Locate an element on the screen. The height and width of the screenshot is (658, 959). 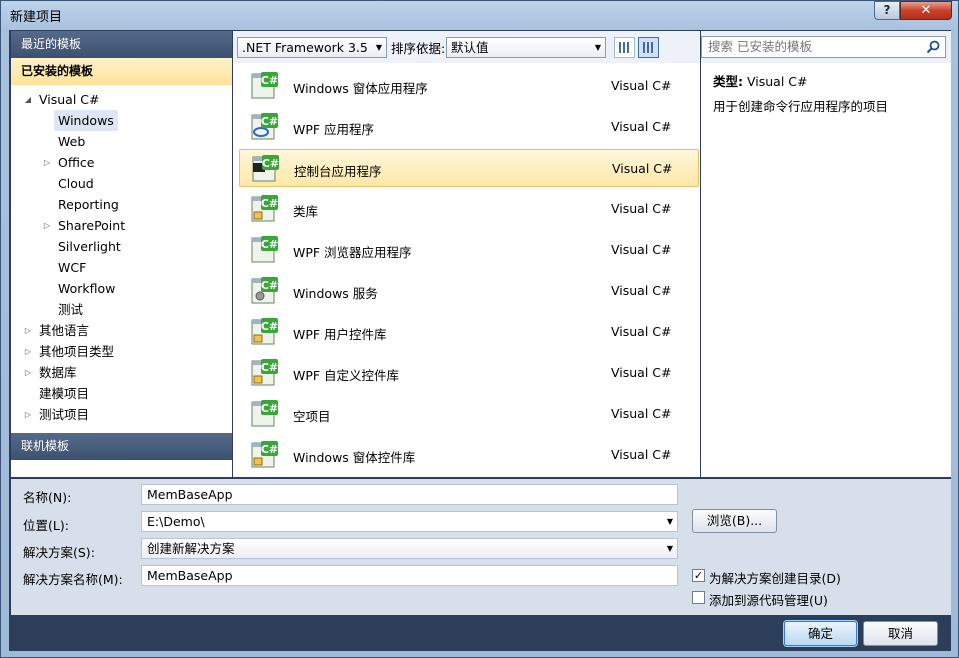
template-row: C# Windows 服务 Visual C# is located at coordinates (469, 291).